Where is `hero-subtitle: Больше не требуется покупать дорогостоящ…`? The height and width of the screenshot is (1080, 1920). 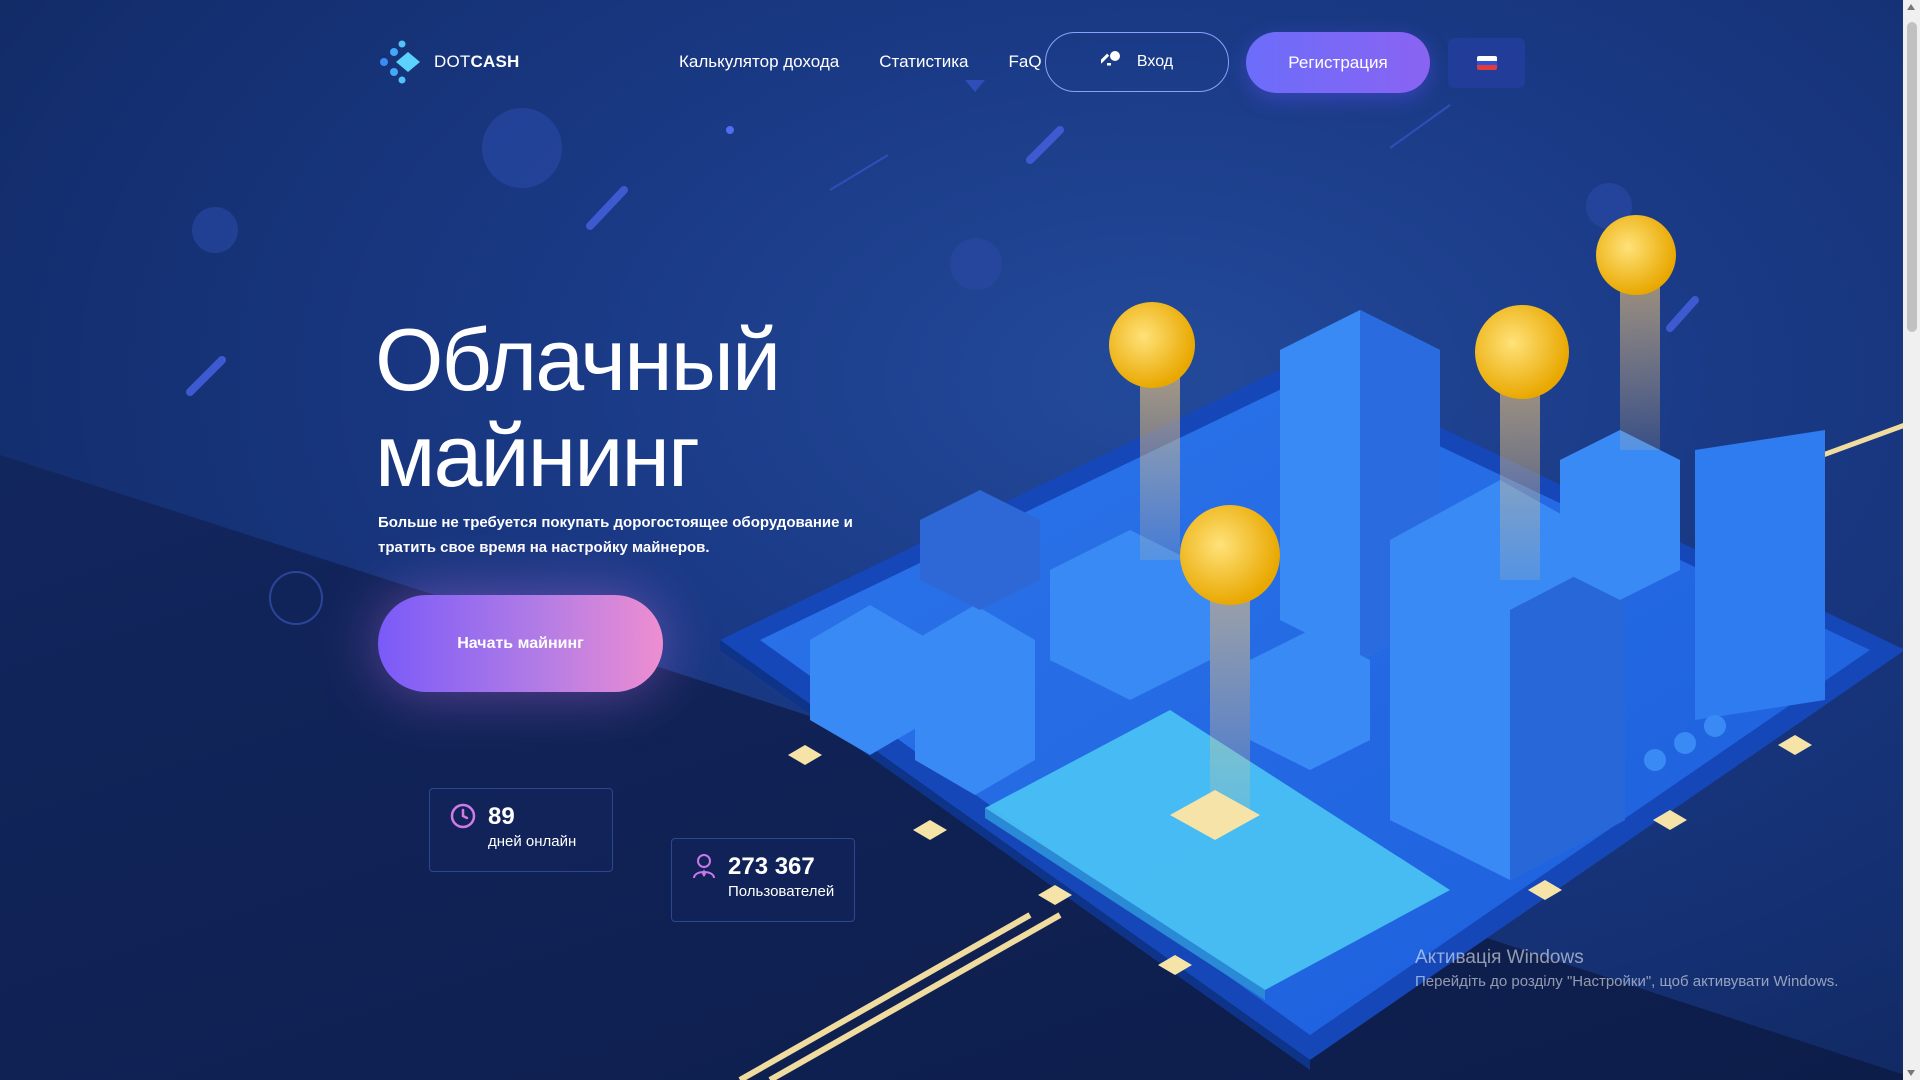
hero-subtitle: Больше не требуется покупать дорогостоящ… is located at coordinates (615, 535).